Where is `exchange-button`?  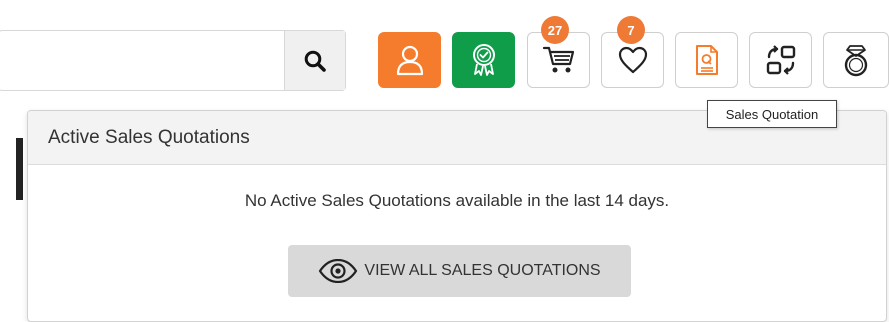 exchange-button is located at coordinates (780, 60).